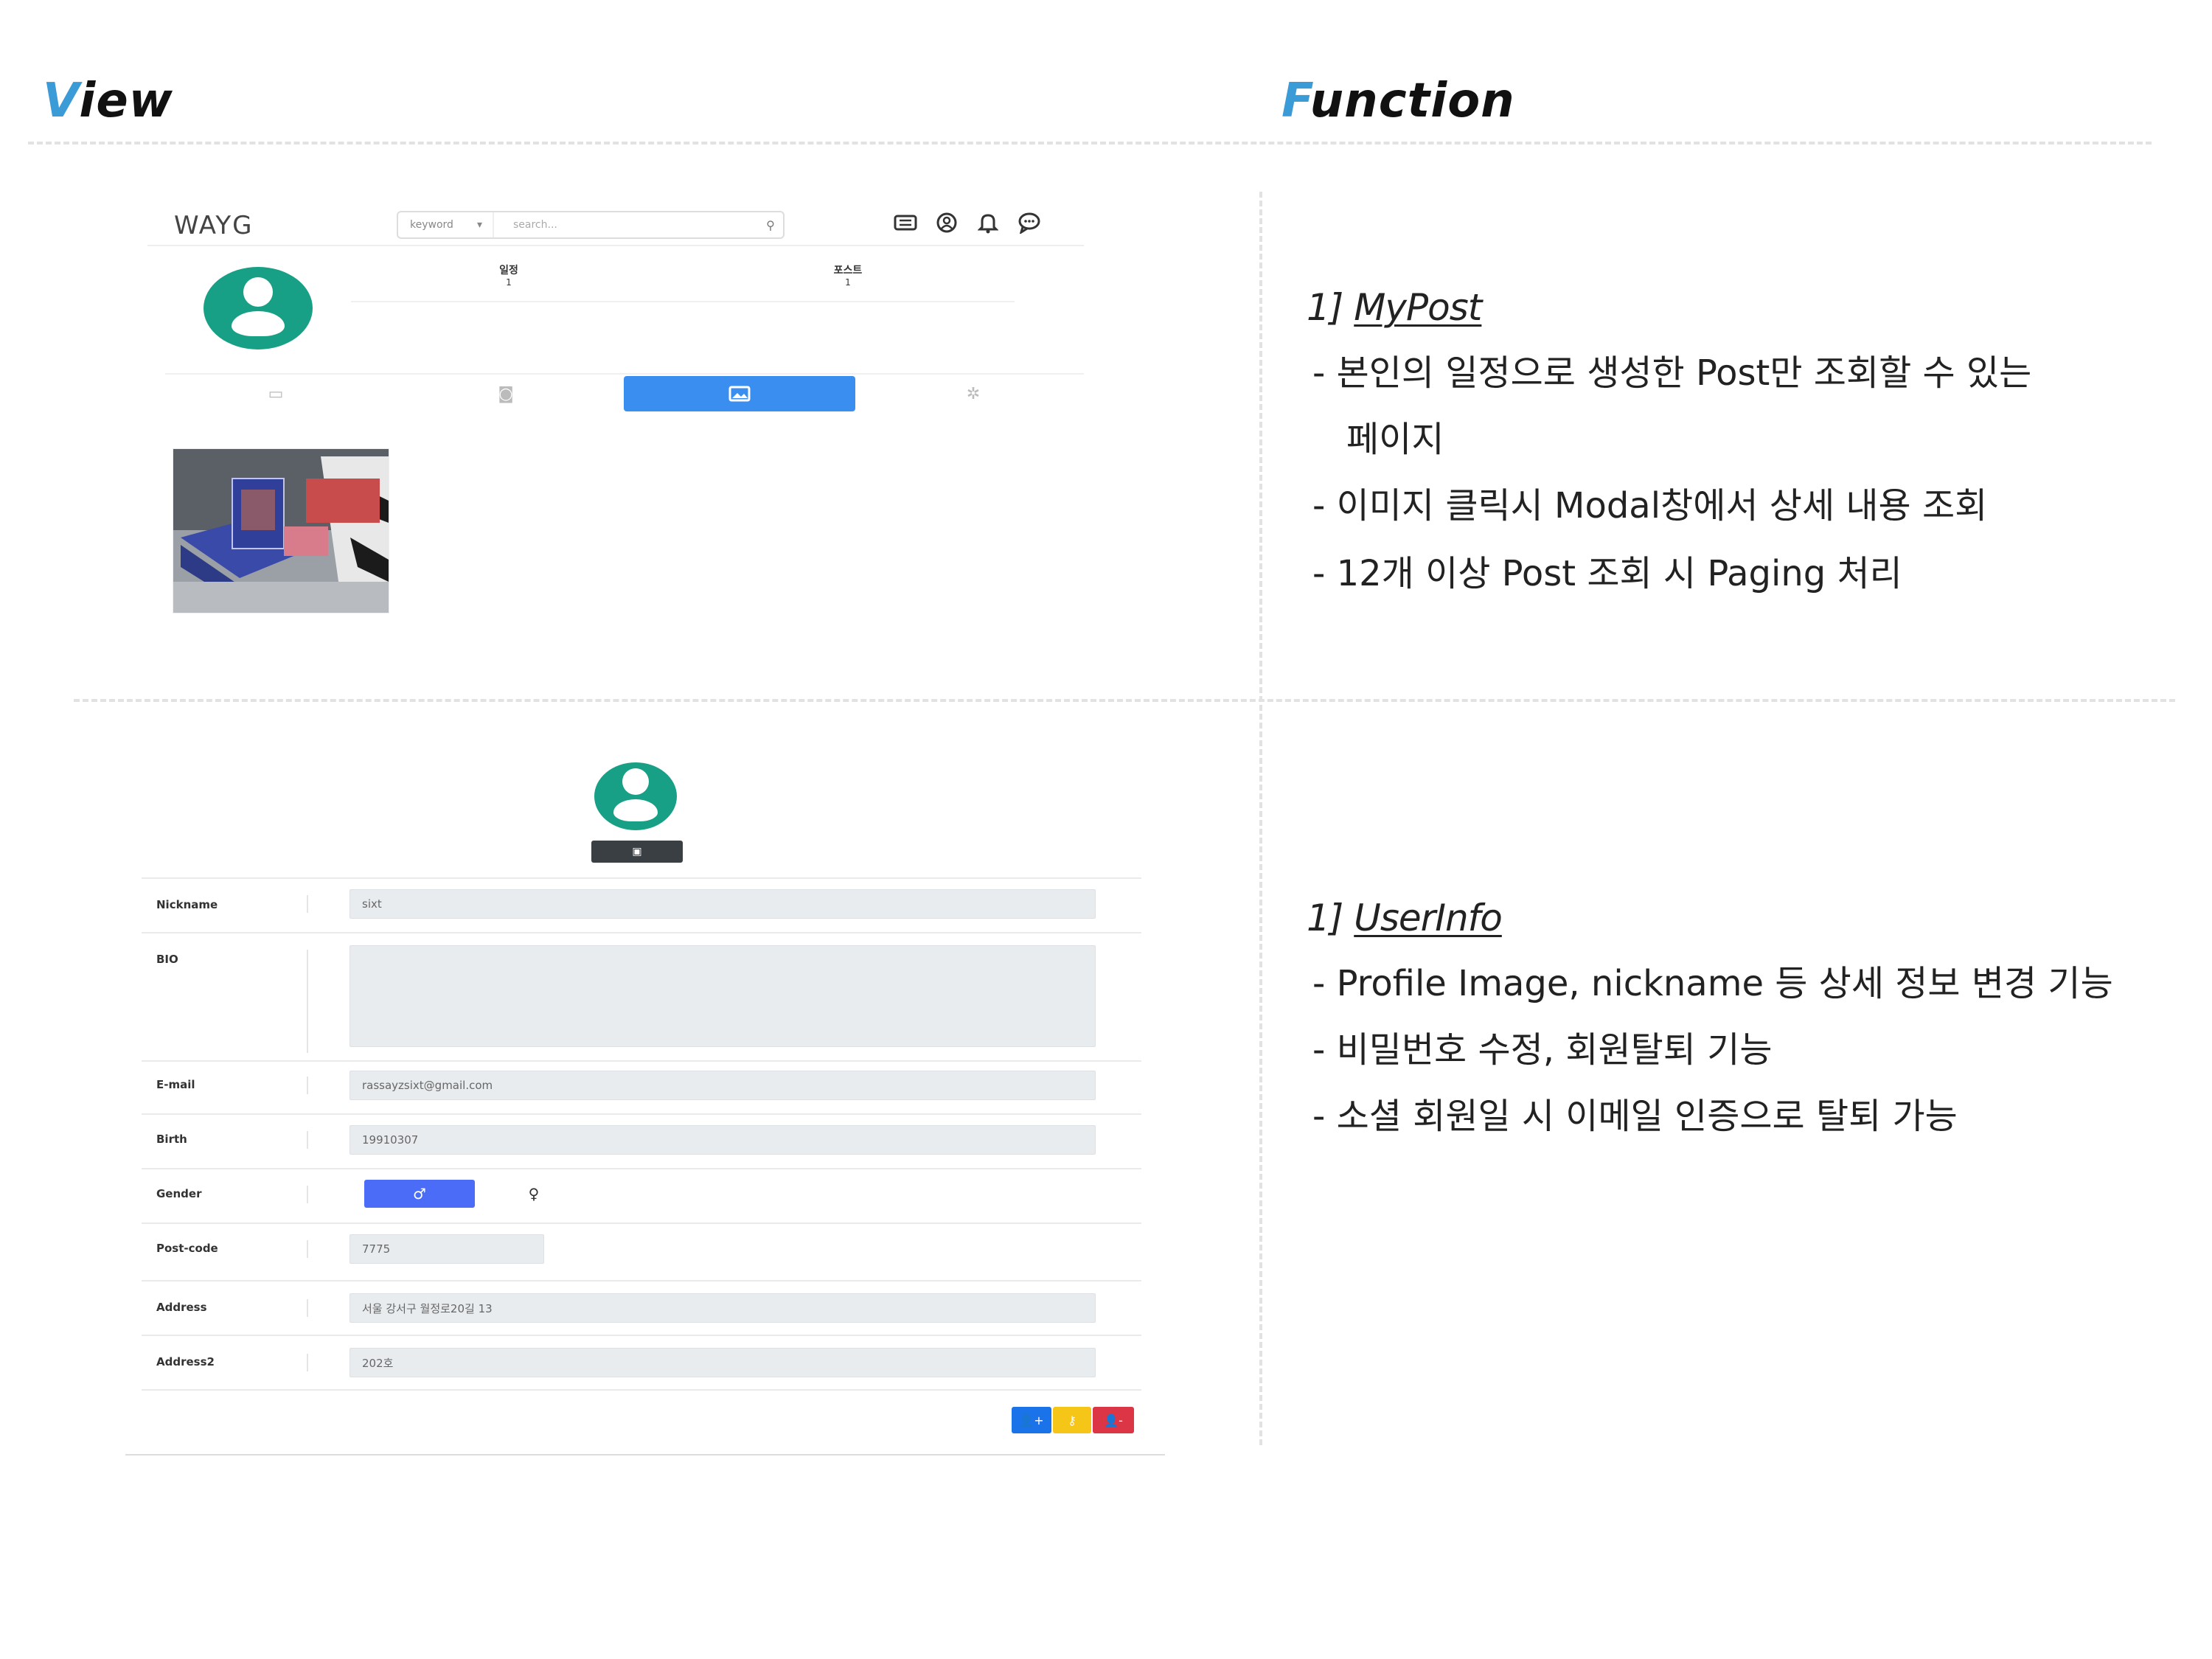 The height and width of the screenshot is (1659, 2212). What do you see at coordinates (1395, 439) in the screenshot?
I see `mypost-line-2: 페이지` at bounding box center [1395, 439].